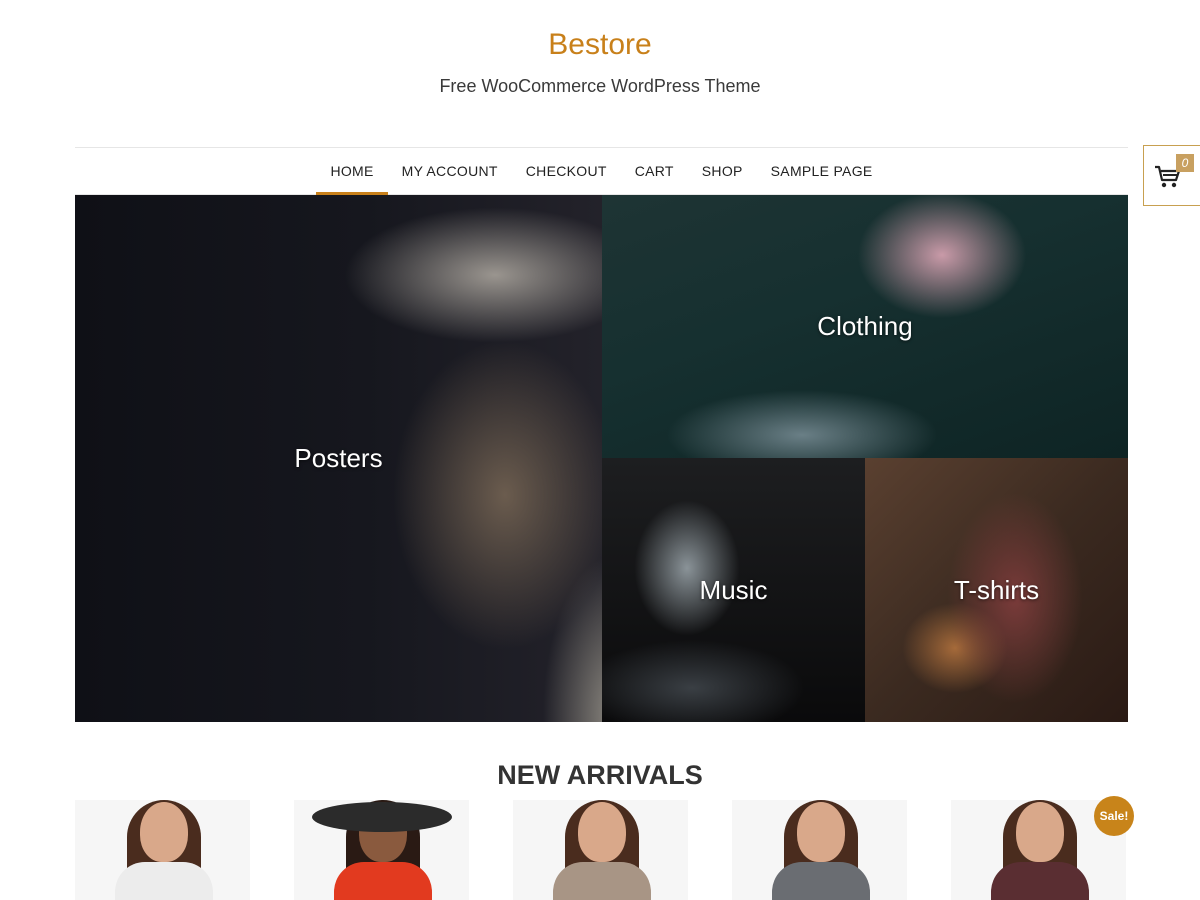  What do you see at coordinates (1185, 163) in the screenshot?
I see `cart-count-badge: 0` at bounding box center [1185, 163].